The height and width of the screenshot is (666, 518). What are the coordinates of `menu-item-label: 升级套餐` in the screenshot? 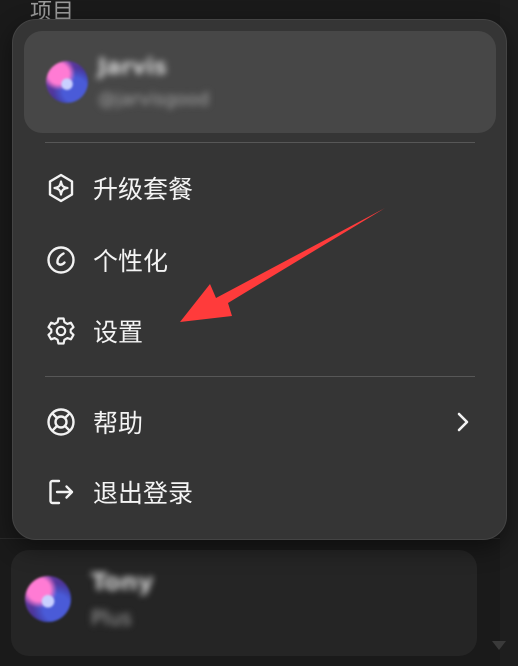 It's located at (143, 189).